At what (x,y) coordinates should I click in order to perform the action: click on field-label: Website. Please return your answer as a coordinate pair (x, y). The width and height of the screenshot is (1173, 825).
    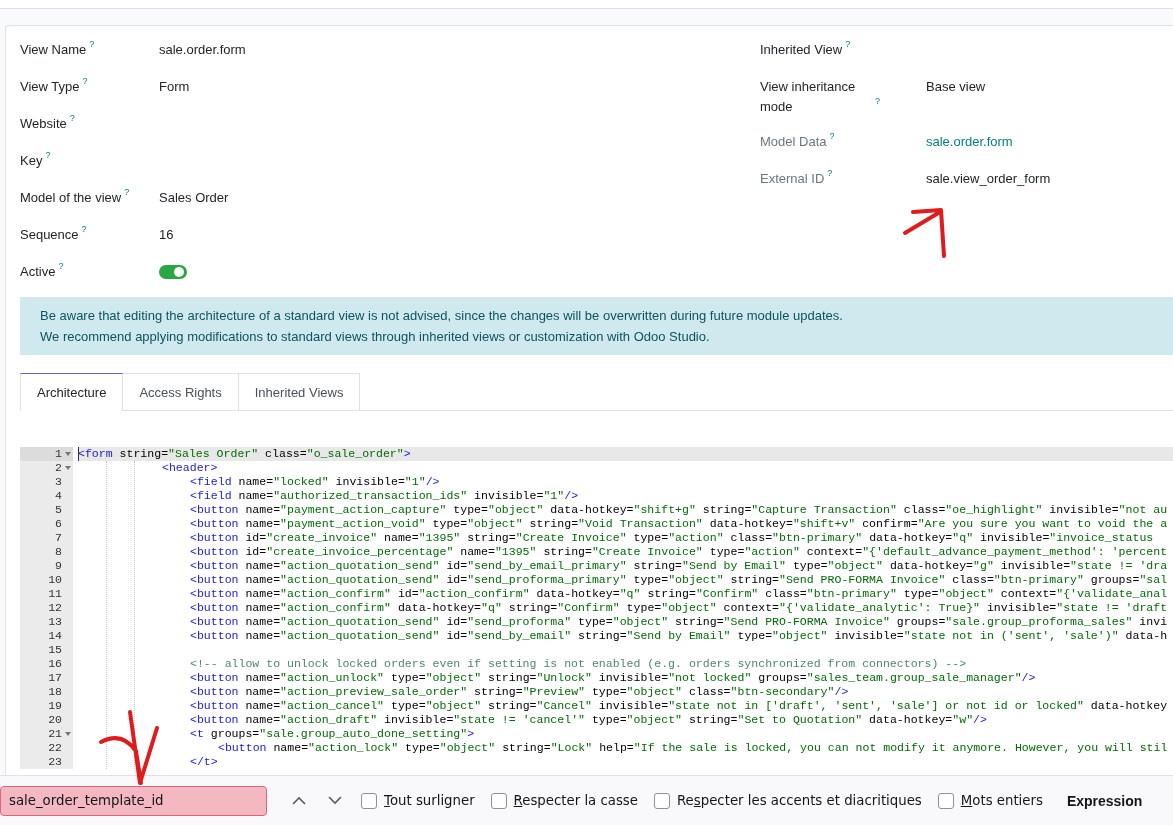
    Looking at the image, I should click on (43, 123).